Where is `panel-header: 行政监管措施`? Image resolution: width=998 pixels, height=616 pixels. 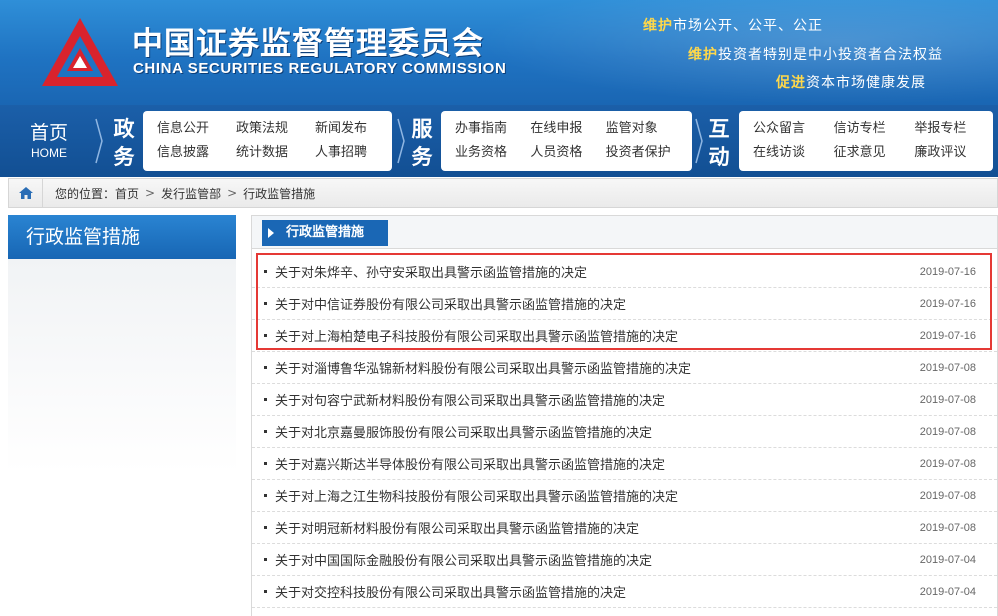 panel-header: 行政监管措施 is located at coordinates (624, 232).